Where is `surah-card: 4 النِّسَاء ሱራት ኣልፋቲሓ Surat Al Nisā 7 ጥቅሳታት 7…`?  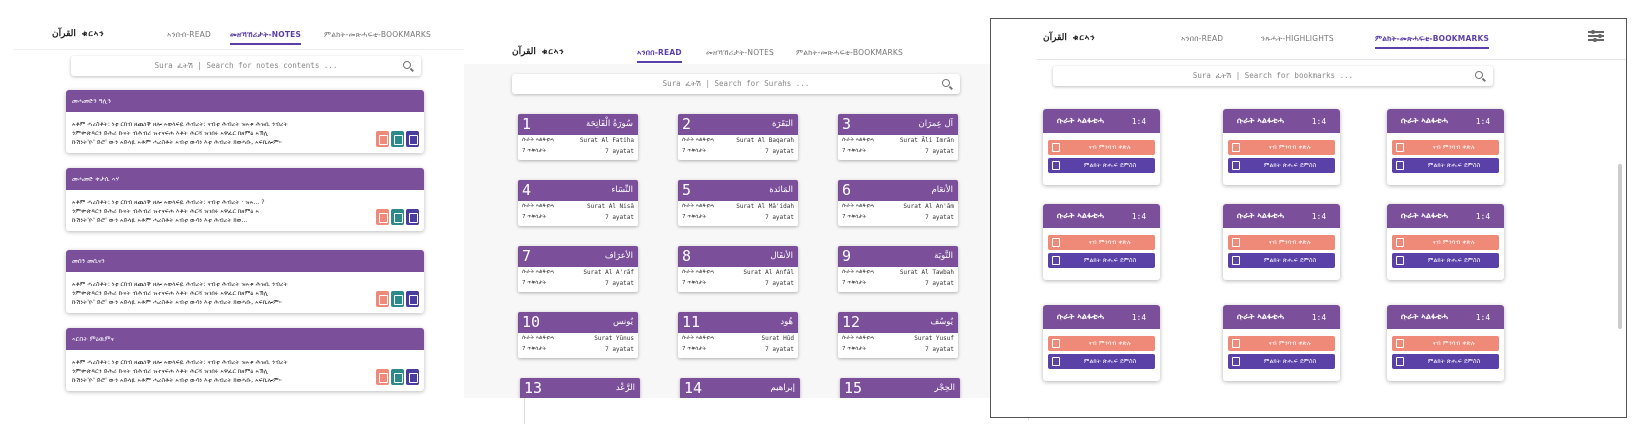 surah-card: 4 النِّسَاء ሱራት ኣልፋቲሓ Surat Al Nisā 7 ጥቅሳታት 7… is located at coordinates (578, 203).